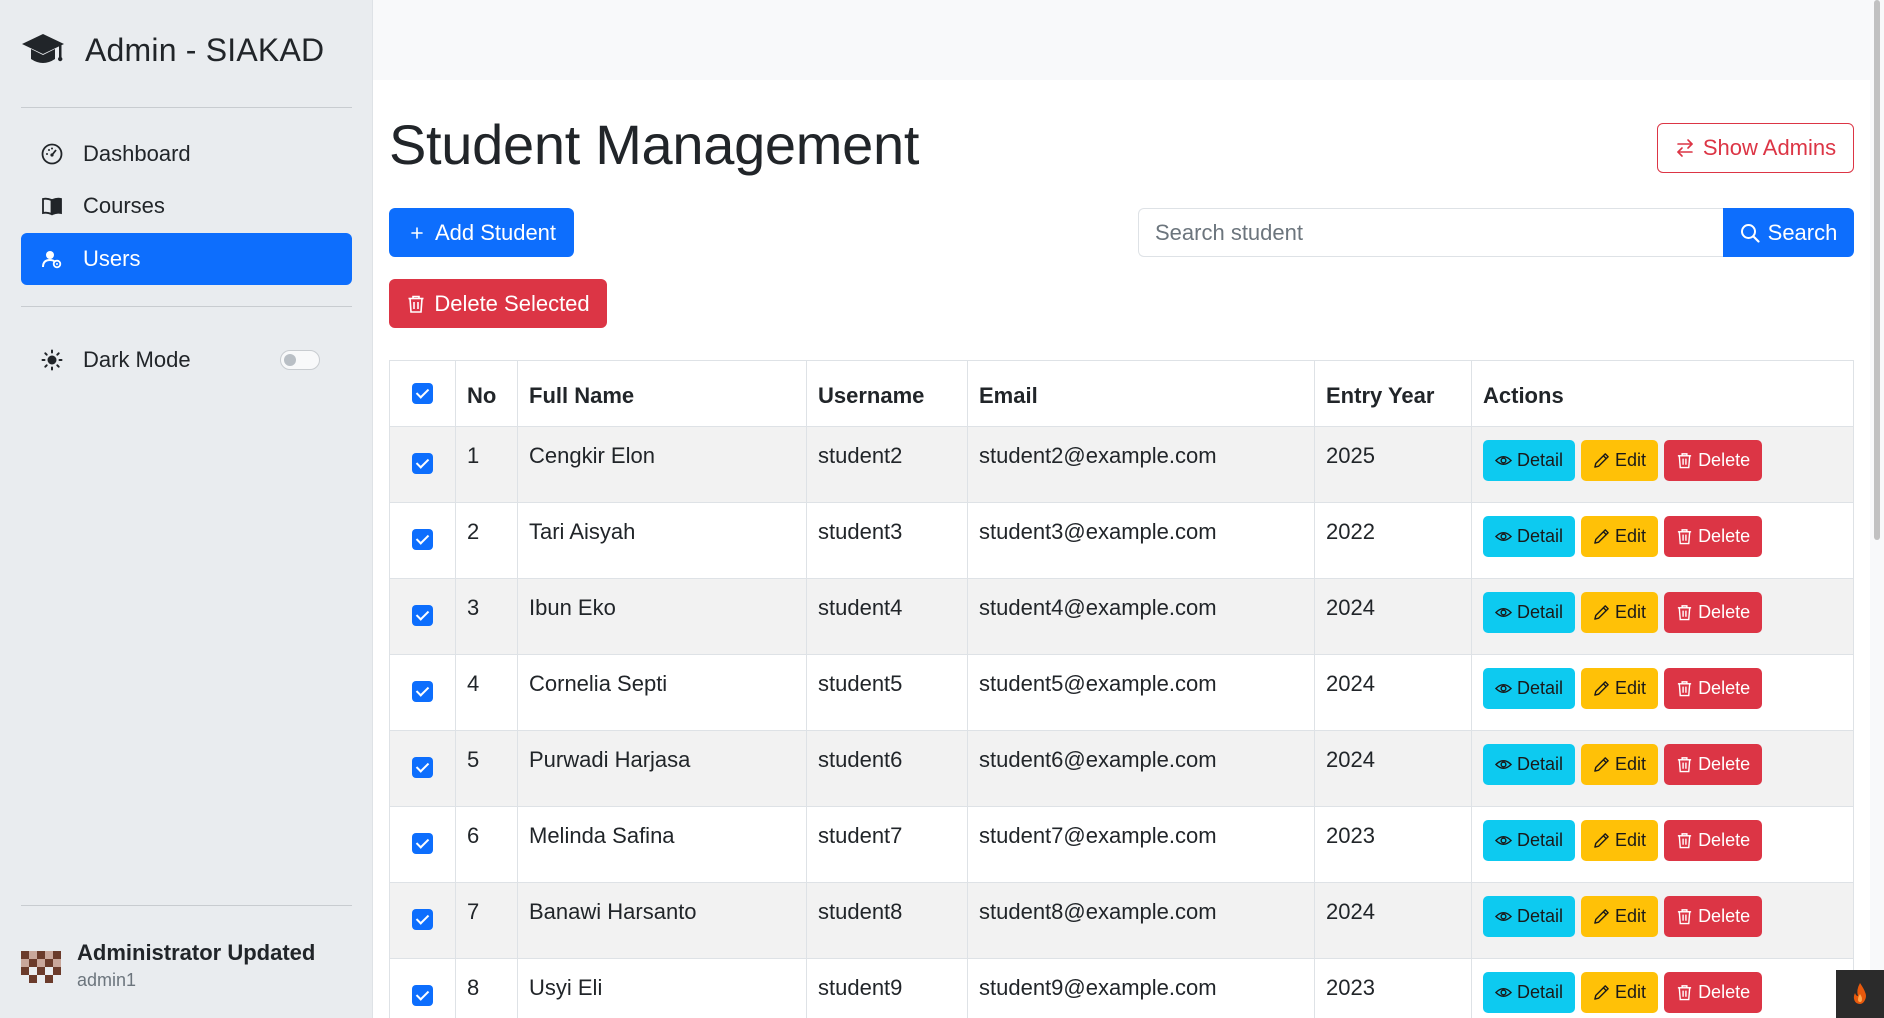 The image size is (1884, 1018). I want to click on sidebar-divider, so click(186, 905).